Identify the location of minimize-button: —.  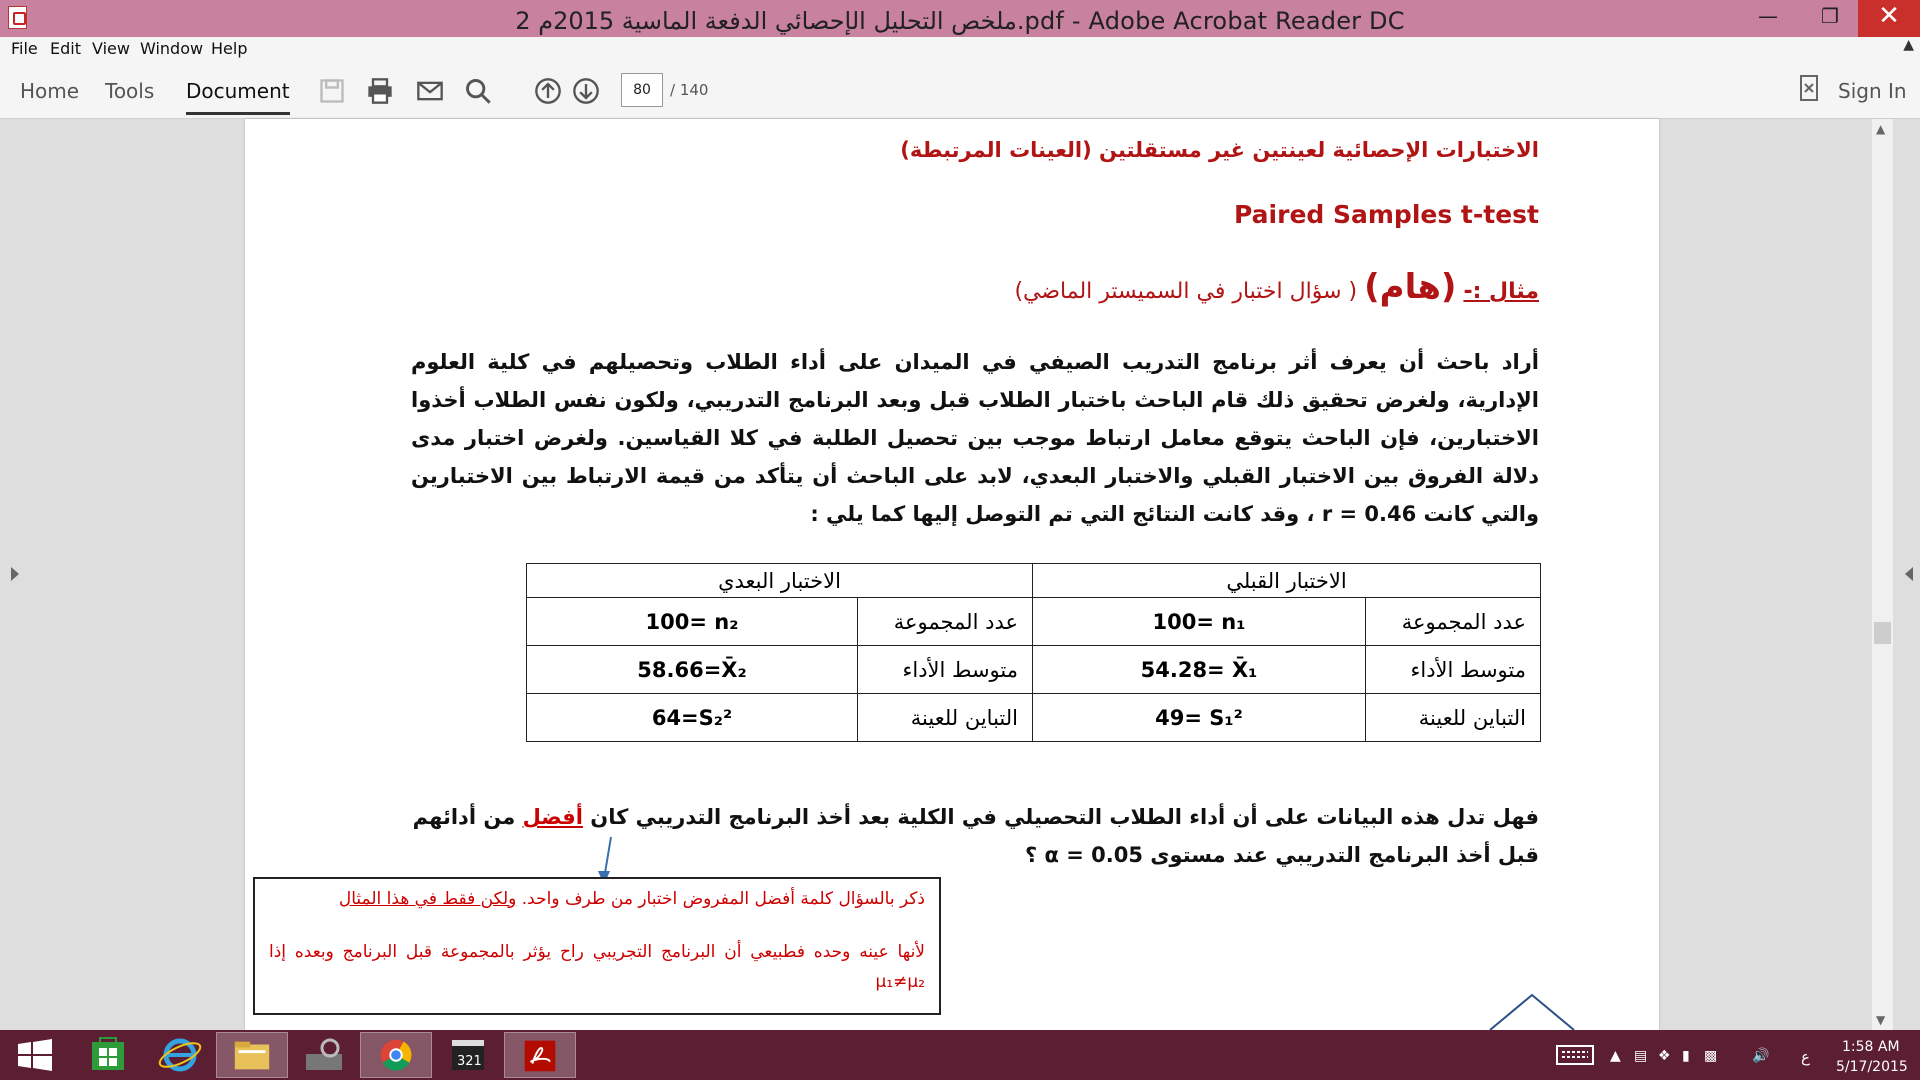
(1768, 18).